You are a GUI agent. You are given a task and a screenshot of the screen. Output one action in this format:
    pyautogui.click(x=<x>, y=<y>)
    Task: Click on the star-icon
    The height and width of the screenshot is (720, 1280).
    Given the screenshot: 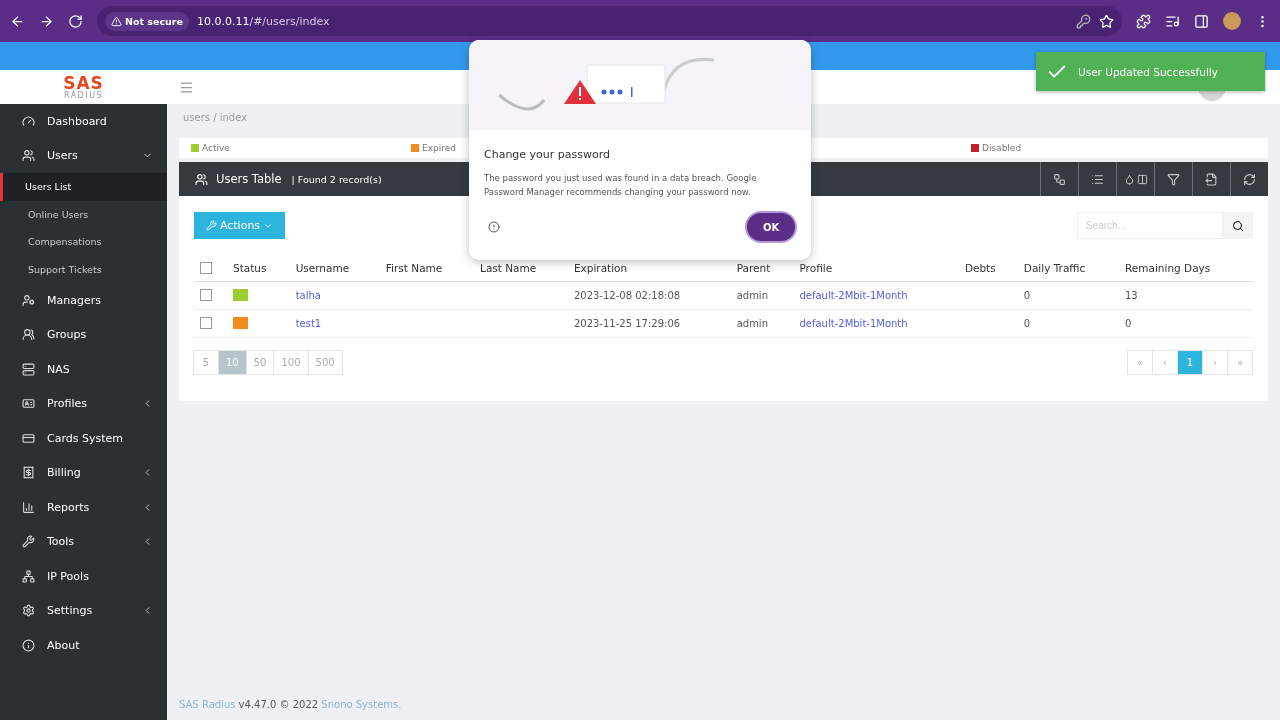 What is the action you would take?
    pyautogui.click(x=1106, y=21)
    